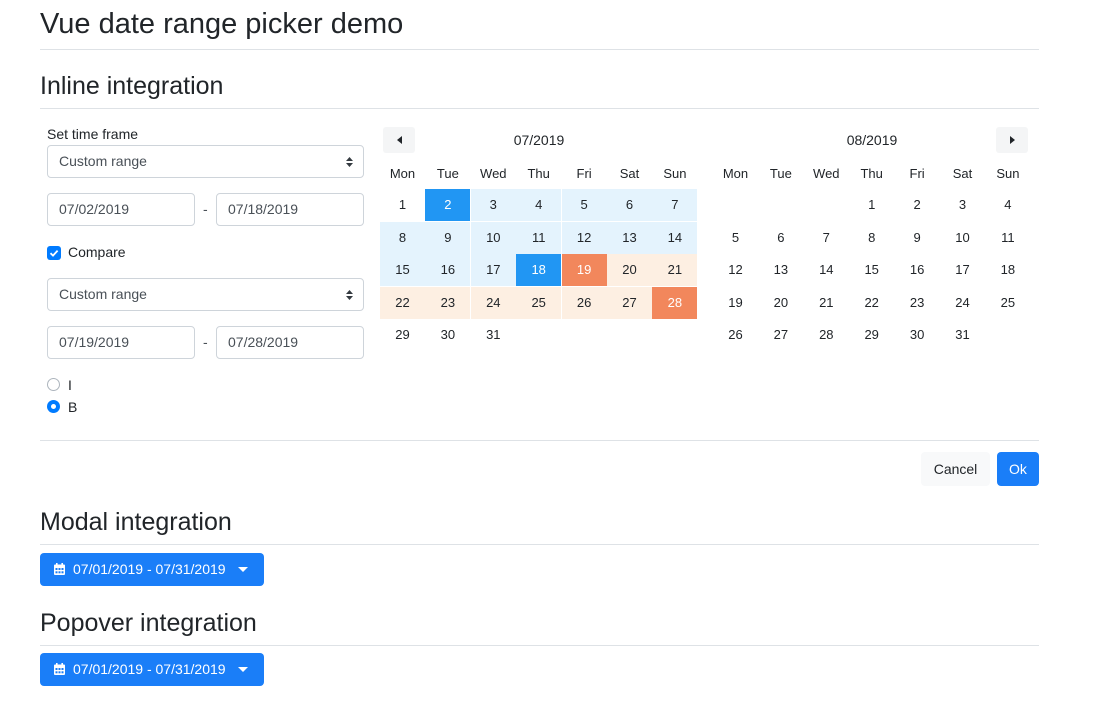 Image resolution: width=1096 pixels, height=722 pixels. Describe the element at coordinates (54, 253) in the screenshot. I see `compare-checkbox` at that location.